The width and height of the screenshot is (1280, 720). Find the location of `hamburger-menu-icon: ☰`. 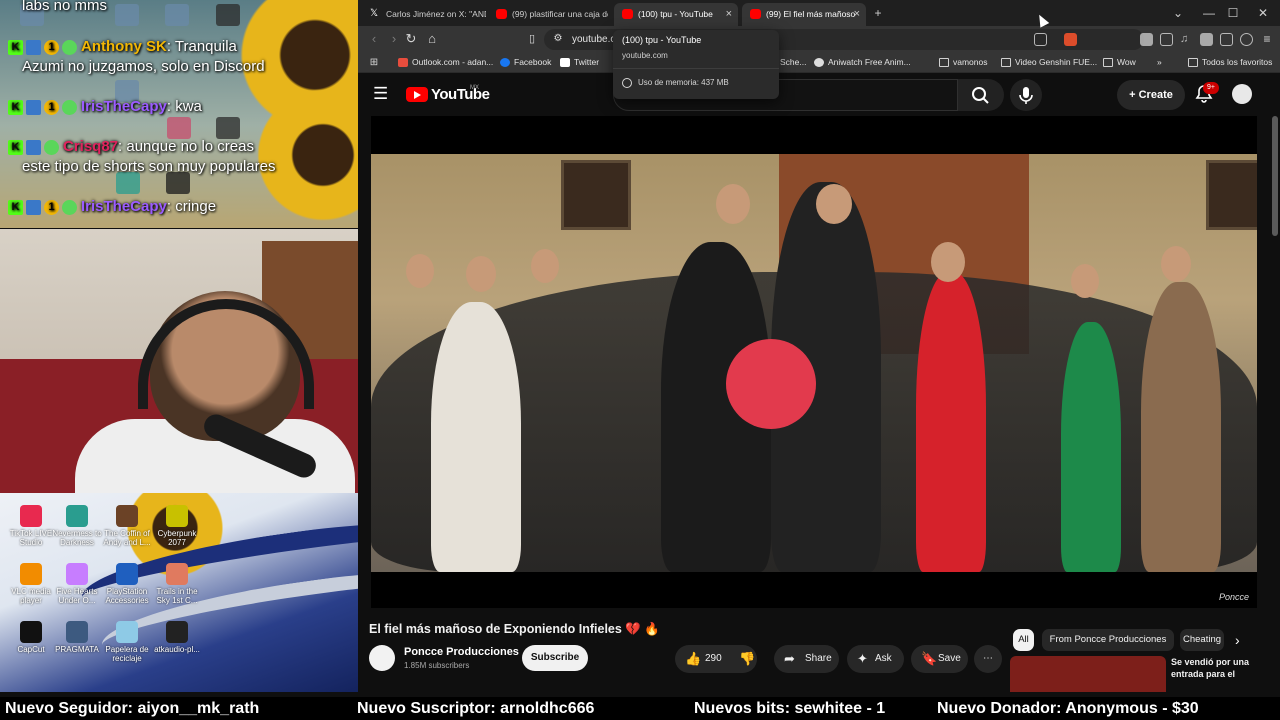

hamburger-menu-icon: ☰ is located at coordinates (382, 94).